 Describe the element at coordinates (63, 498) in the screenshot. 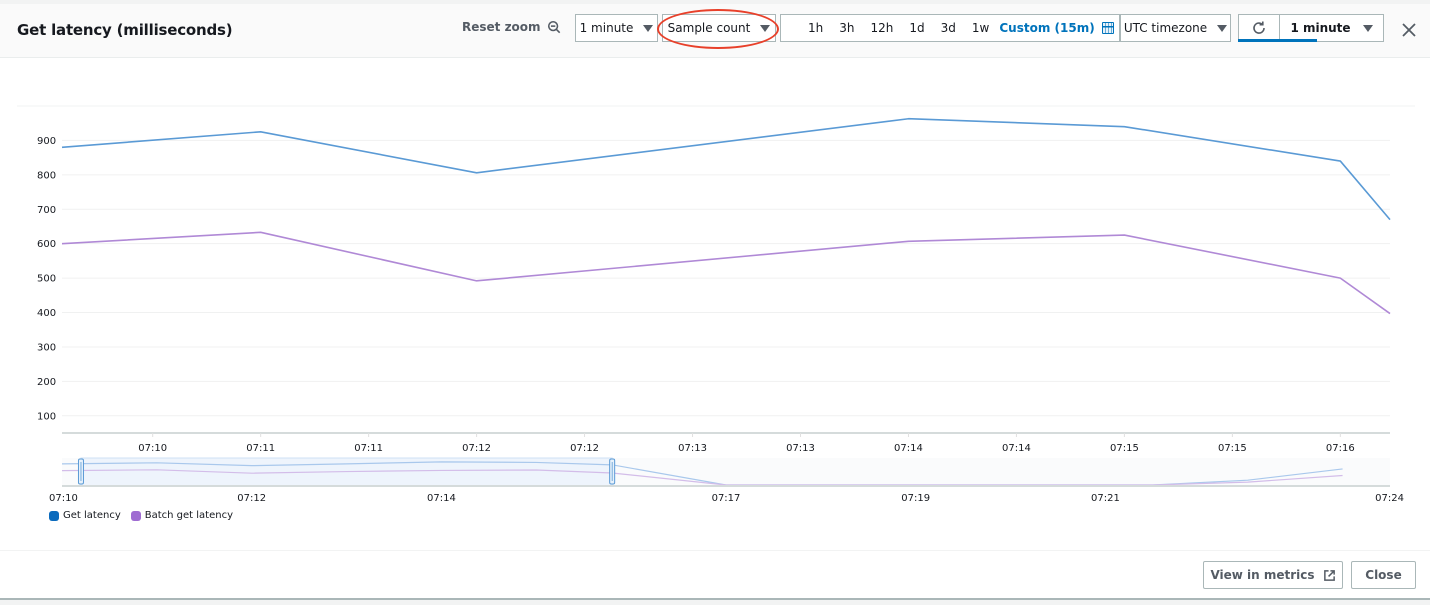

I see `navigator-tick-label: 07:10` at that location.